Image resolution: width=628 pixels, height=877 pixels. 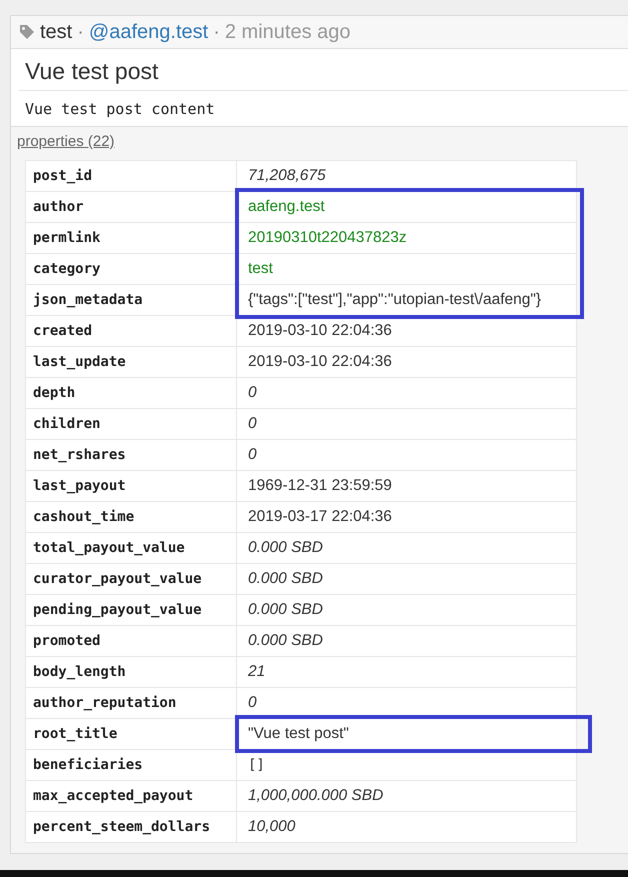 I want to click on post-body: Vue test post content, so click(x=120, y=109).